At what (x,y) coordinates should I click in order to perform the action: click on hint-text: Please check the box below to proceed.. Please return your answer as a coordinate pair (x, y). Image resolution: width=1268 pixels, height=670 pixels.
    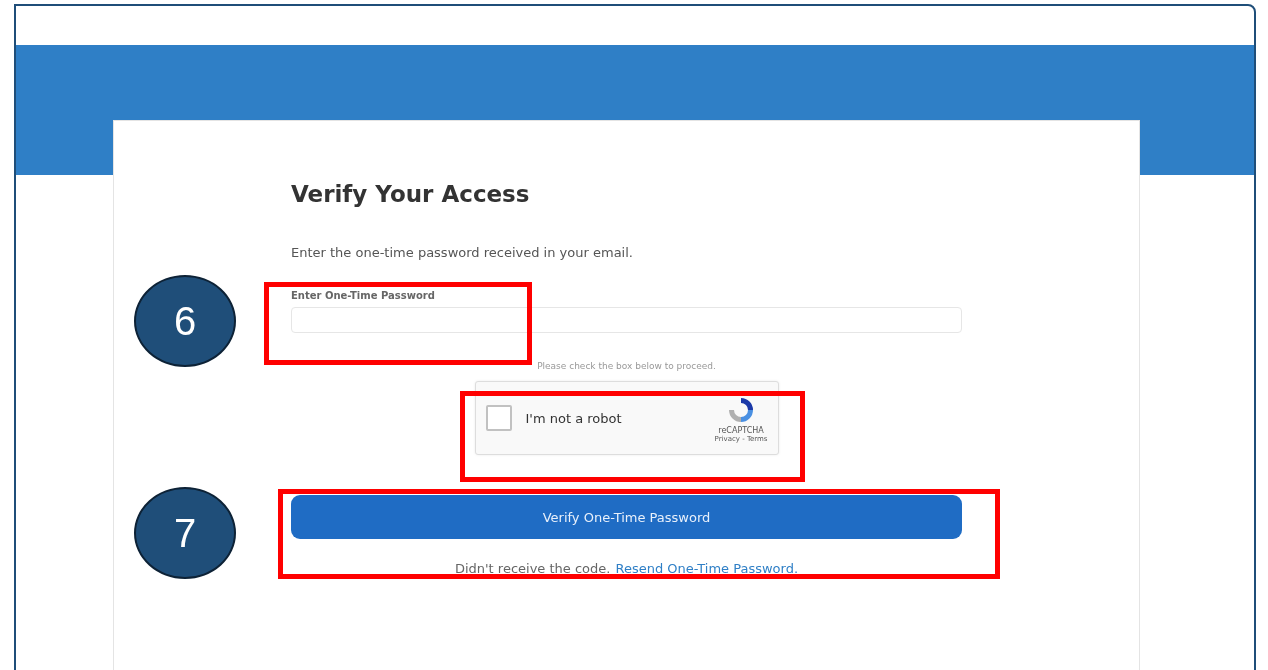
    Looking at the image, I should click on (626, 366).